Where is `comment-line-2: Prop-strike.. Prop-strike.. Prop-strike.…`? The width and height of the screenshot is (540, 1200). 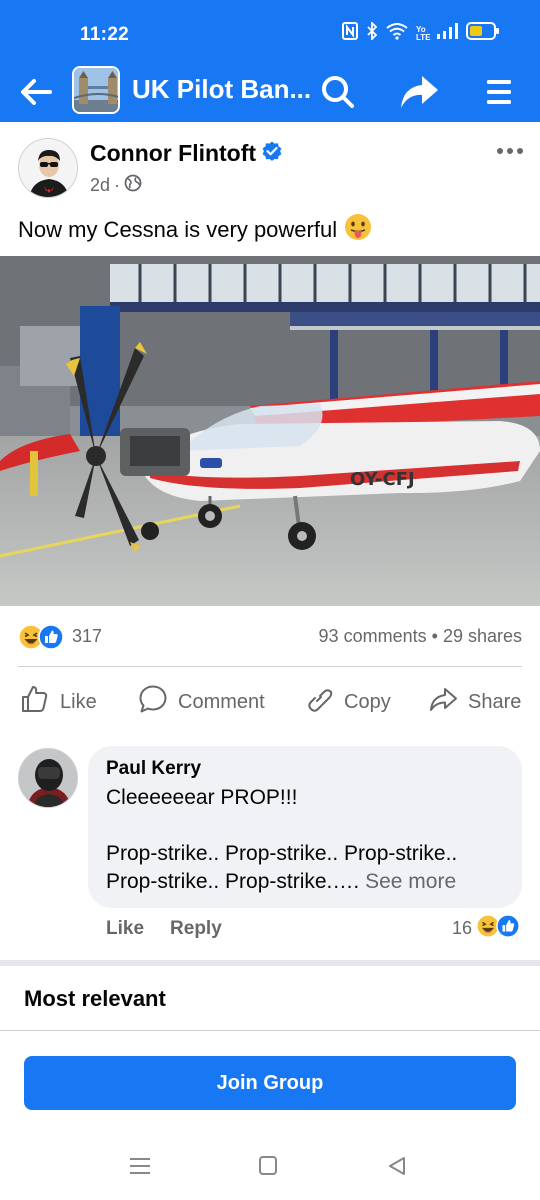 comment-line-2: Prop-strike.. Prop-strike.. Prop-strike.… is located at coordinates (282, 853).